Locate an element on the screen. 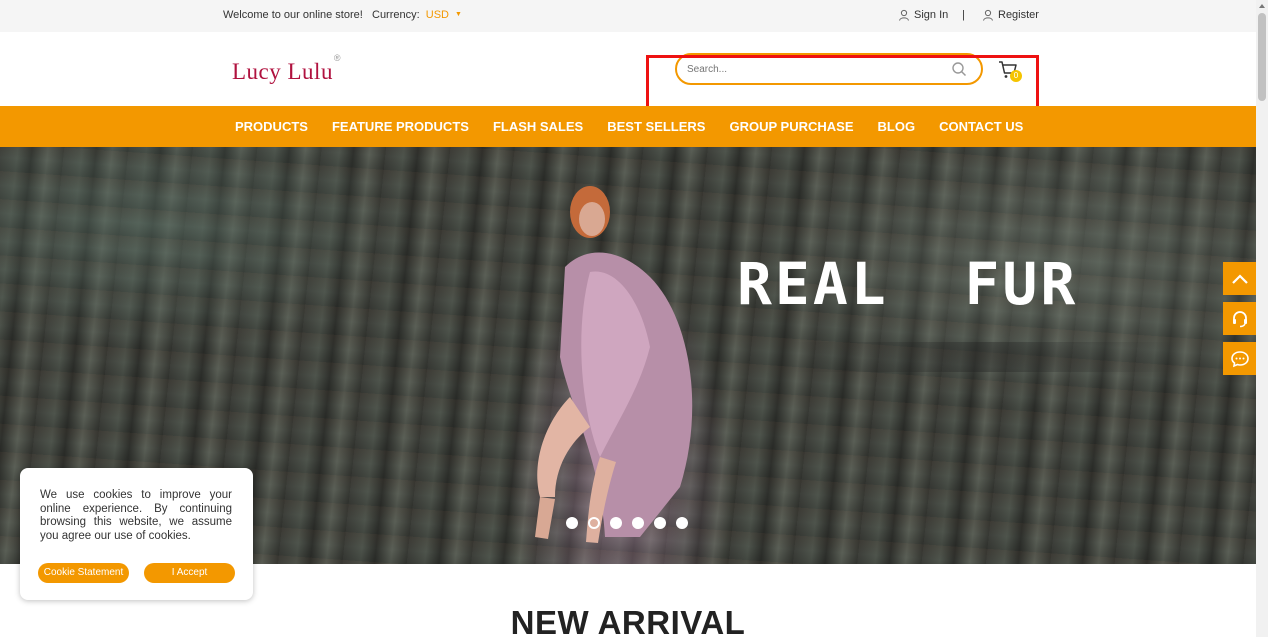 Image resolution: width=1268 pixels, height=642 pixels. chat-button is located at coordinates (1239, 358).